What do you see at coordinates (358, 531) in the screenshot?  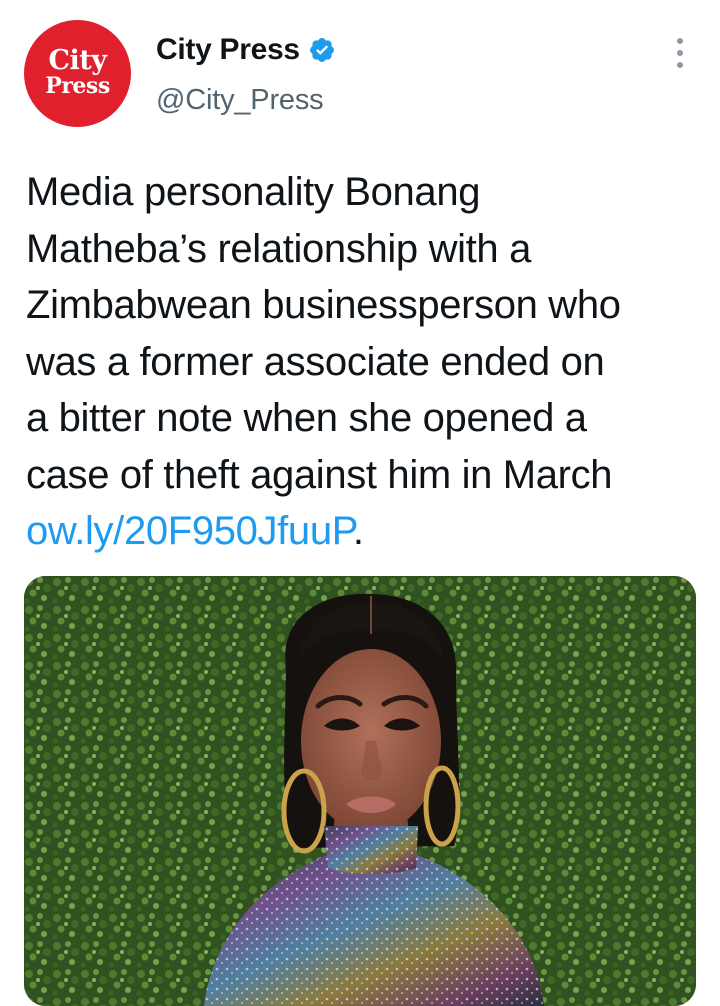 I see `tweet-trailing-period: .` at bounding box center [358, 531].